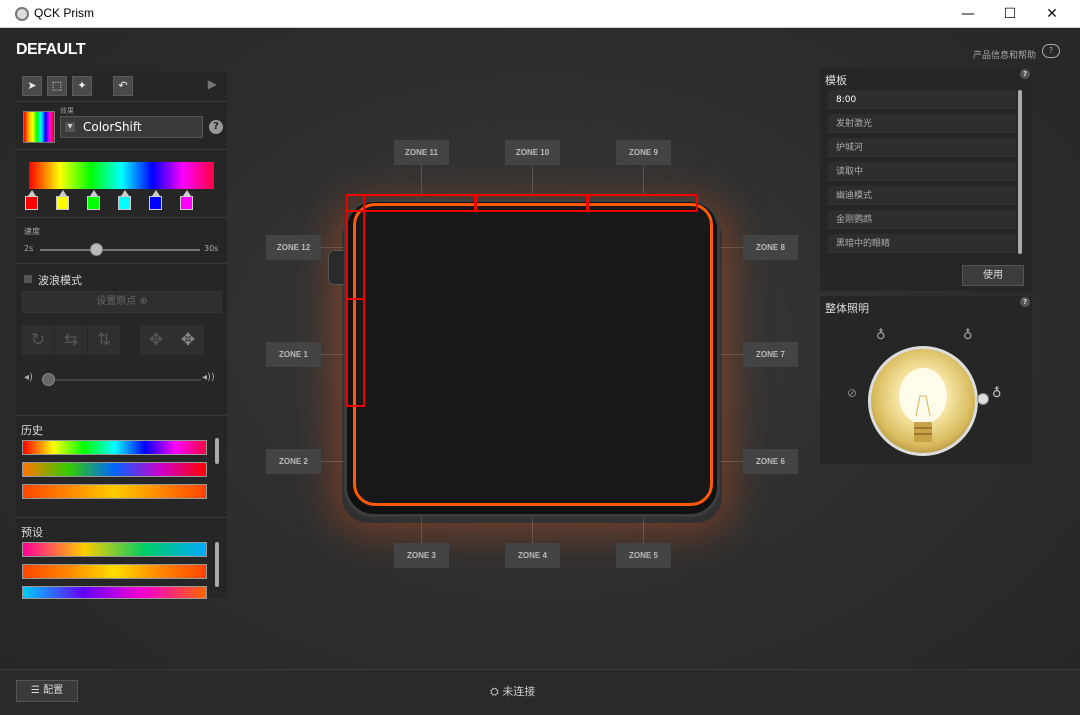 Image resolution: width=1080 pixels, height=715 pixels. Describe the element at coordinates (188, 340) in the screenshot. I see `contract-icon: ✥` at that location.